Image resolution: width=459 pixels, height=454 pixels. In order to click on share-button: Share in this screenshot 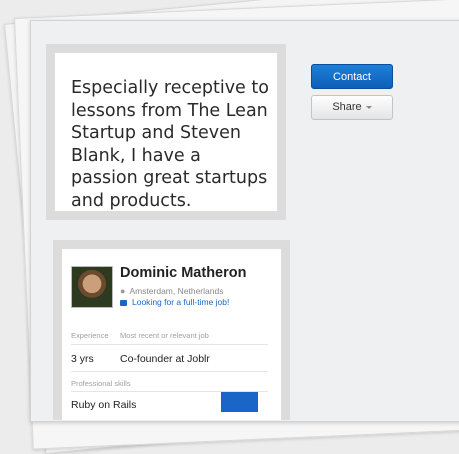, I will do `click(352, 107)`.